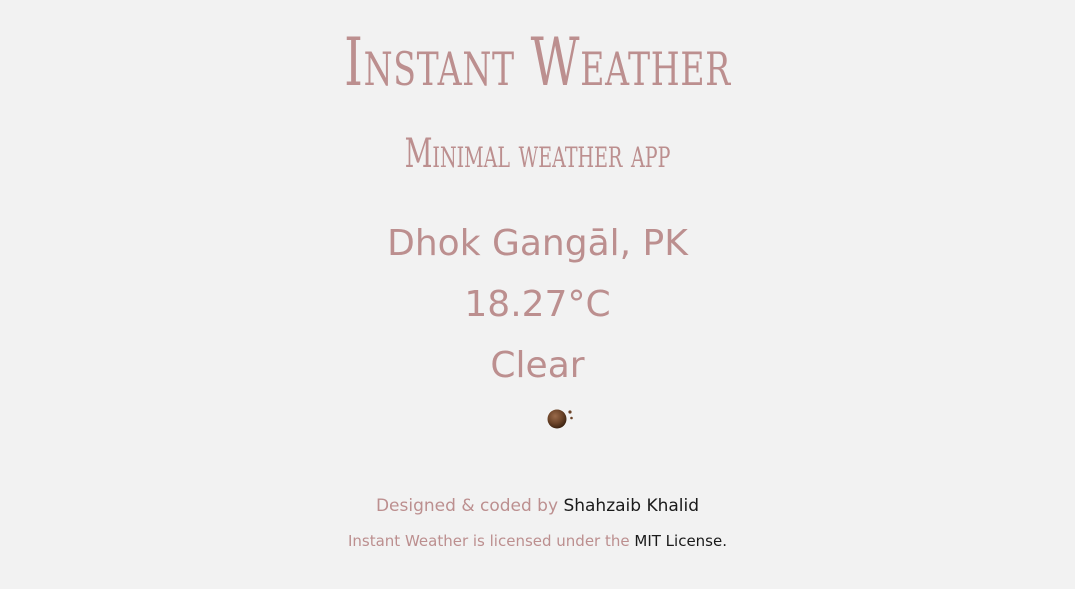 The width and height of the screenshot is (1075, 589). I want to click on license-suffix: ., so click(725, 541).